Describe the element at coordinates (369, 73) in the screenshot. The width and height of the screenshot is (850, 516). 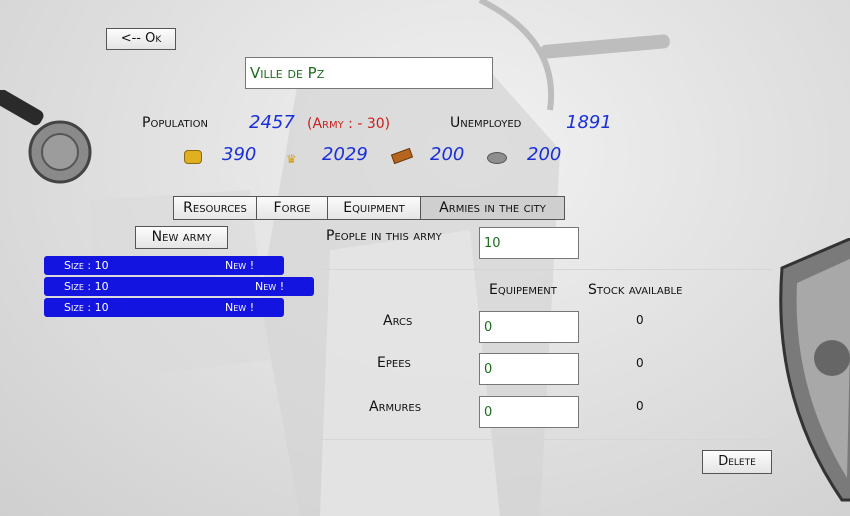
I see `city-name-input: Ville de Pz` at that location.